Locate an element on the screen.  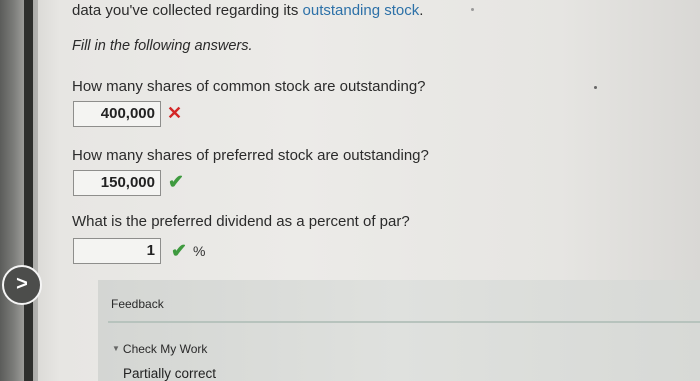
question-3-answer-field: 1 is located at coordinates (117, 251).